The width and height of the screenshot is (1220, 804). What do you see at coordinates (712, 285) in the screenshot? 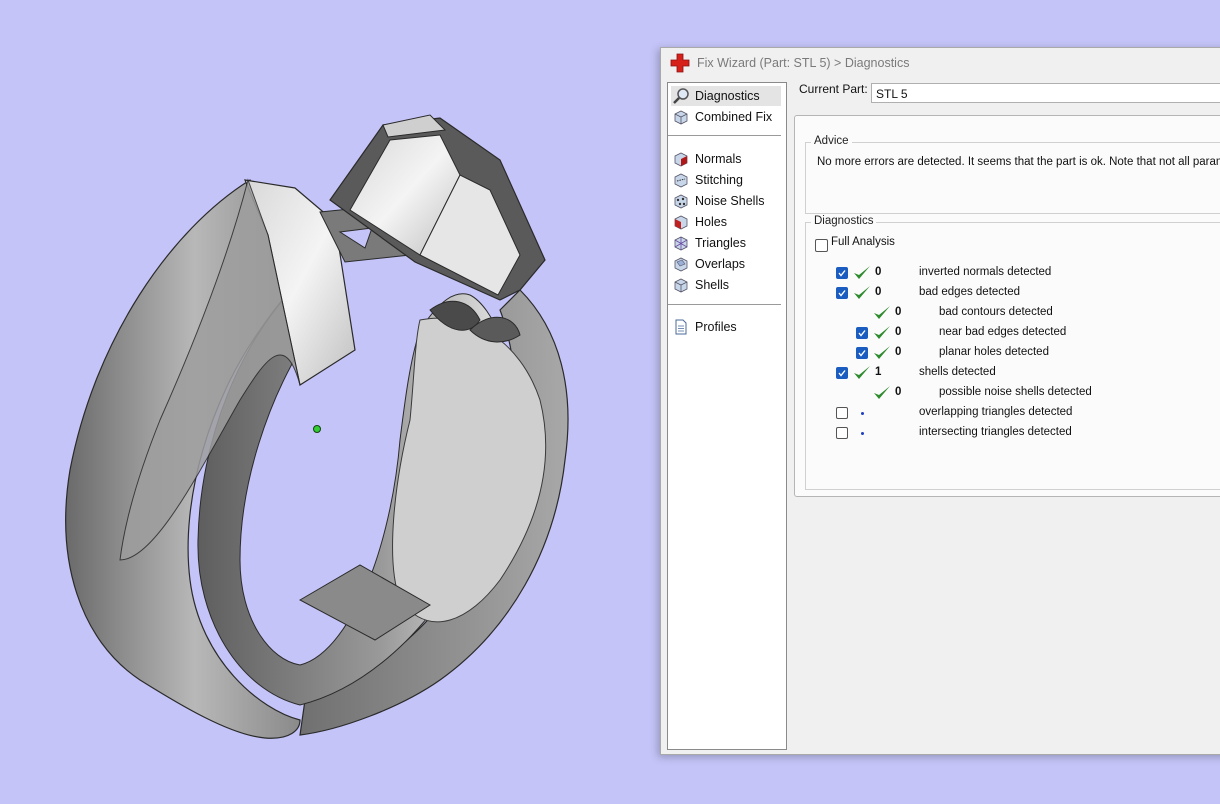
I see `sidebar-item-label: Shells` at bounding box center [712, 285].